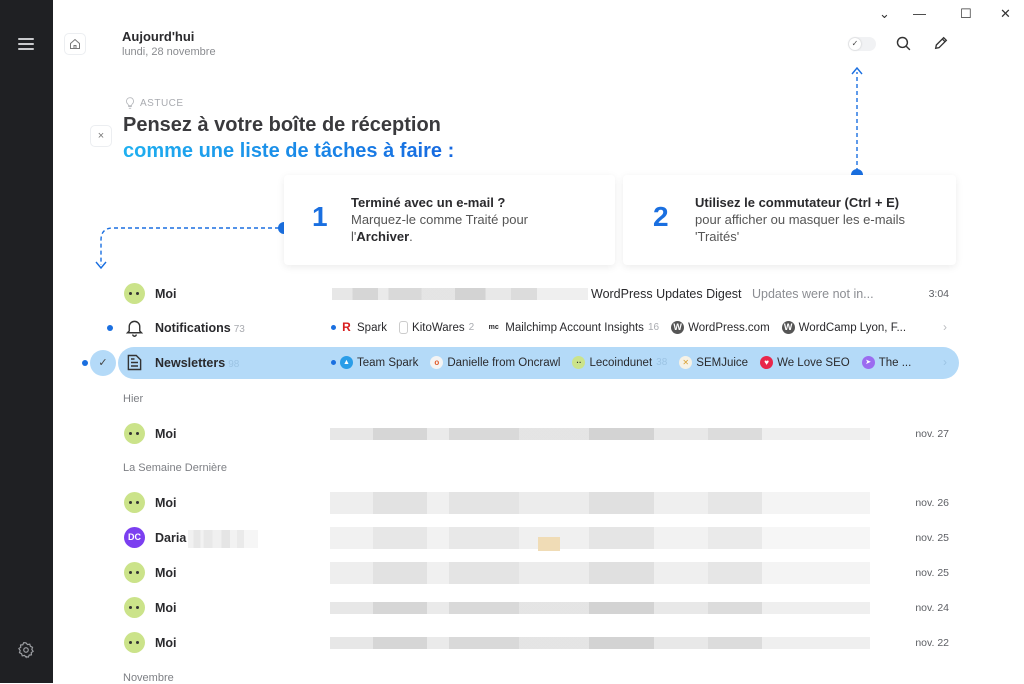 The height and width of the screenshot is (684, 1024). Describe the element at coordinates (103, 363) in the screenshot. I see `mark-done-check-icon: ✓` at that location.